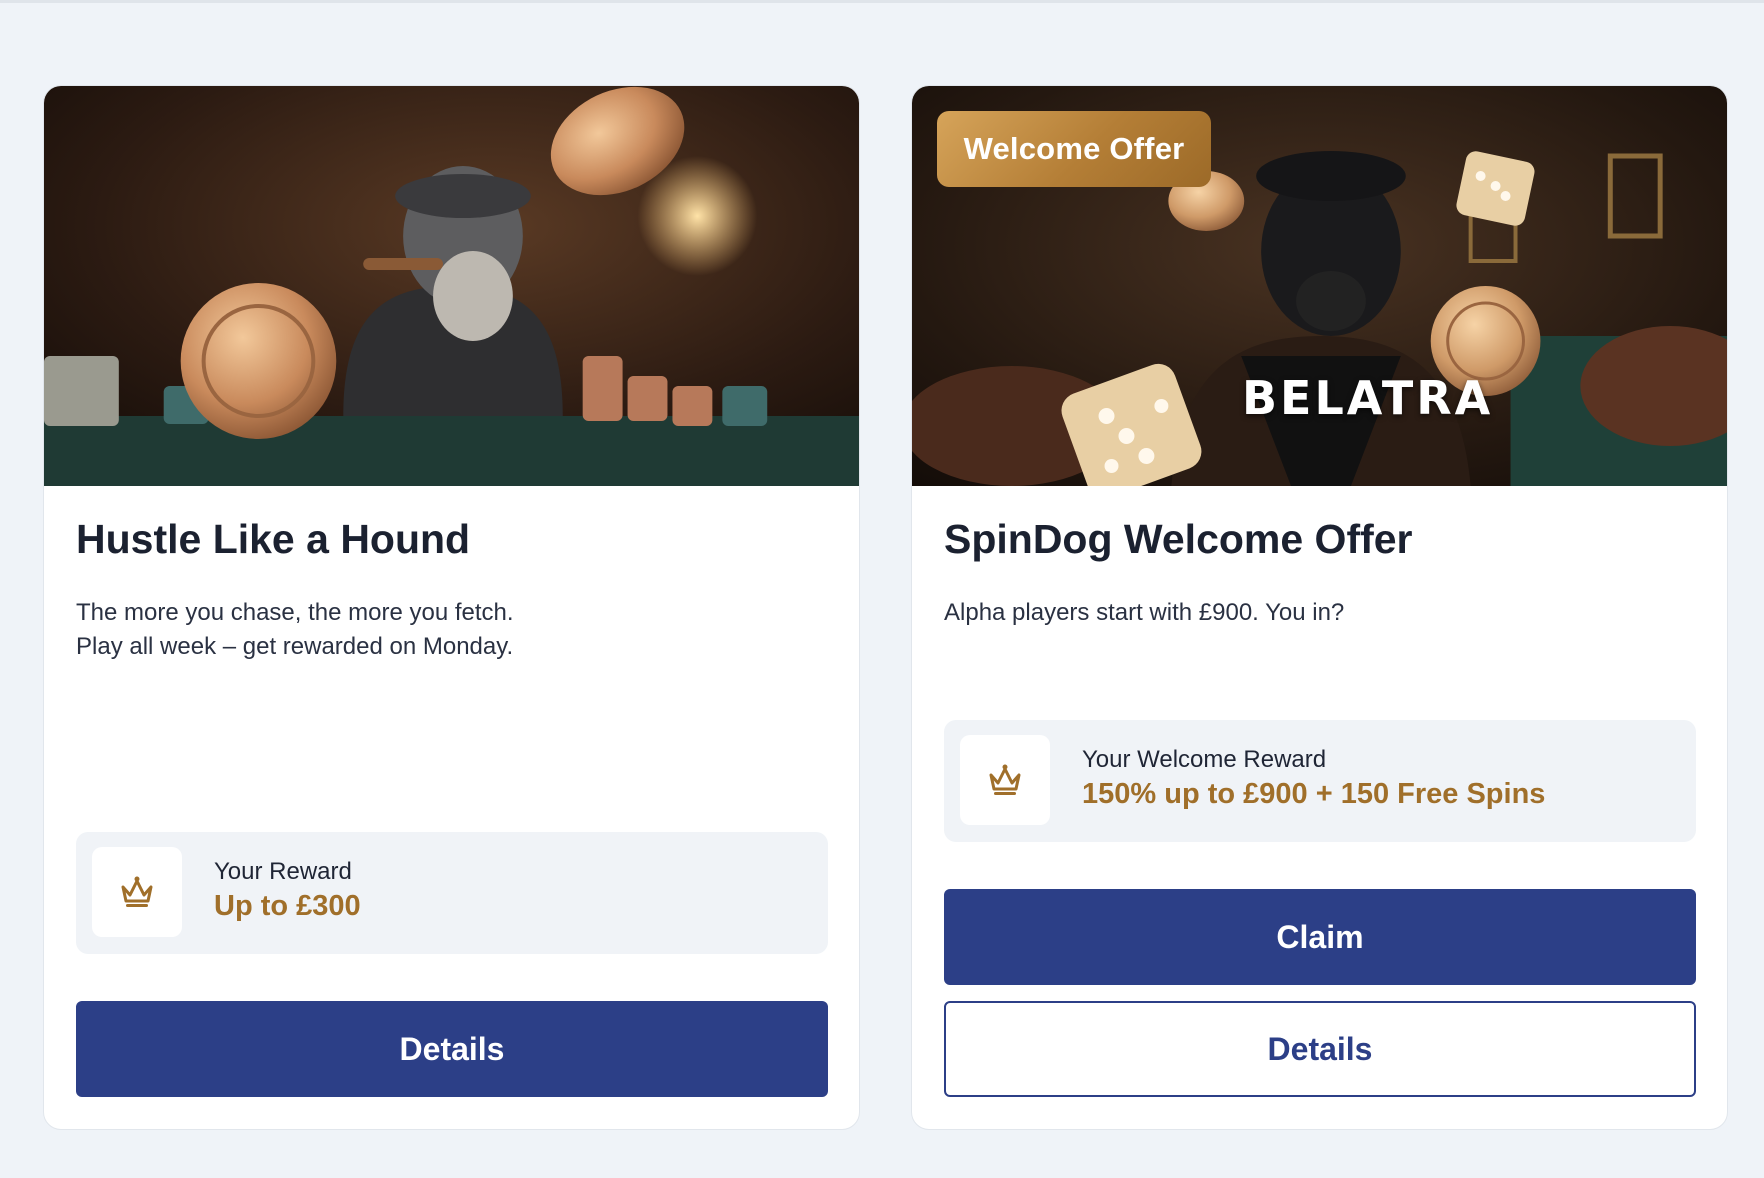 Image resolution: width=1764 pixels, height=1178 pixels. Describe the element at coordinates (295, 646) in the screenshot. I see `description-line: Play all week – get rewarded on Monday.` at that location.